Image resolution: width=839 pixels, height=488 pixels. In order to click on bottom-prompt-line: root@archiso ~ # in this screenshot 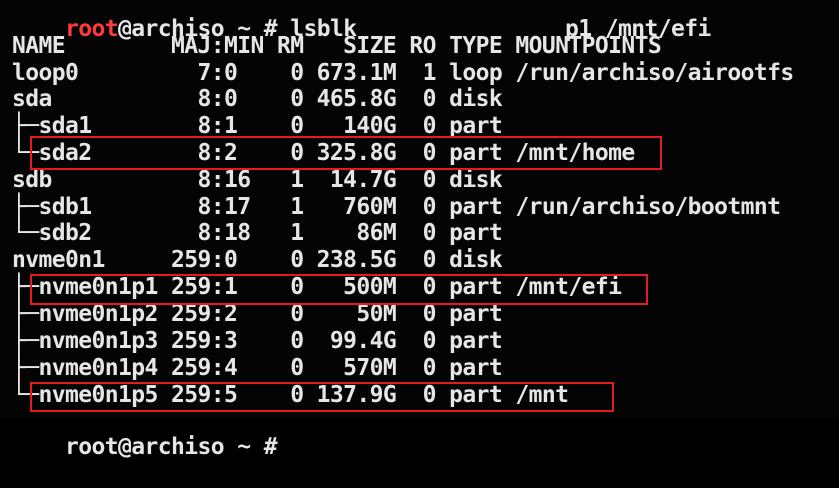, I will do `click(145, 433)`.